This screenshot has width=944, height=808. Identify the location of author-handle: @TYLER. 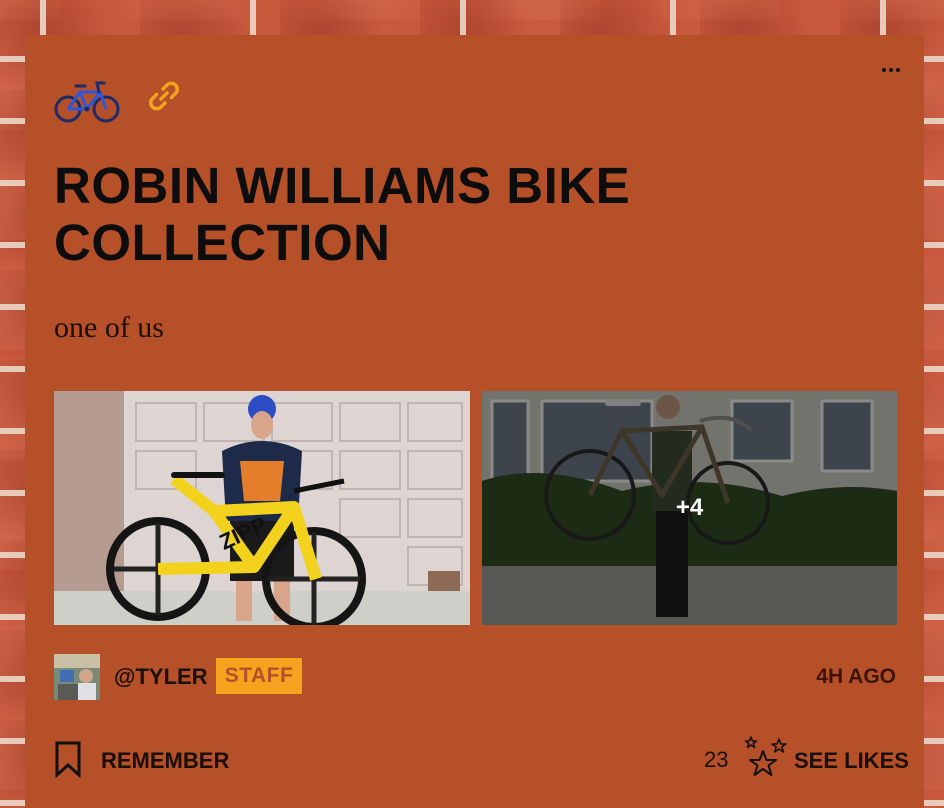
(161, 677).